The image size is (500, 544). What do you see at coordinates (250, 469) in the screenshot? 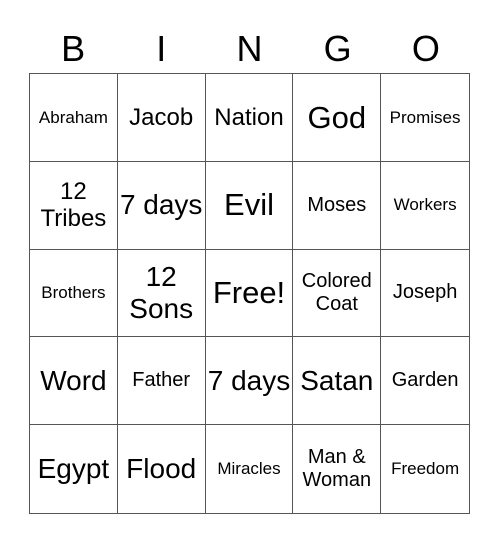
I see `bingo-cell: Miracles` at bounding box center [250, 469].